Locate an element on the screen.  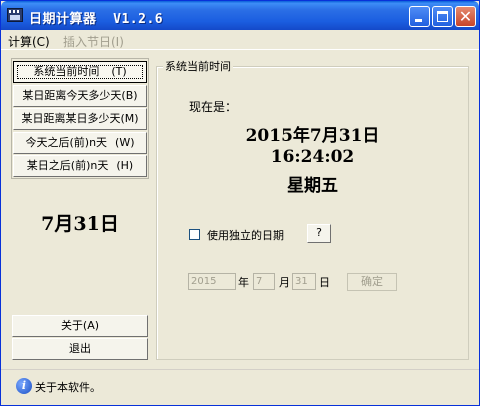
about-button: 关于(A) is located at coordinates (80, 326).